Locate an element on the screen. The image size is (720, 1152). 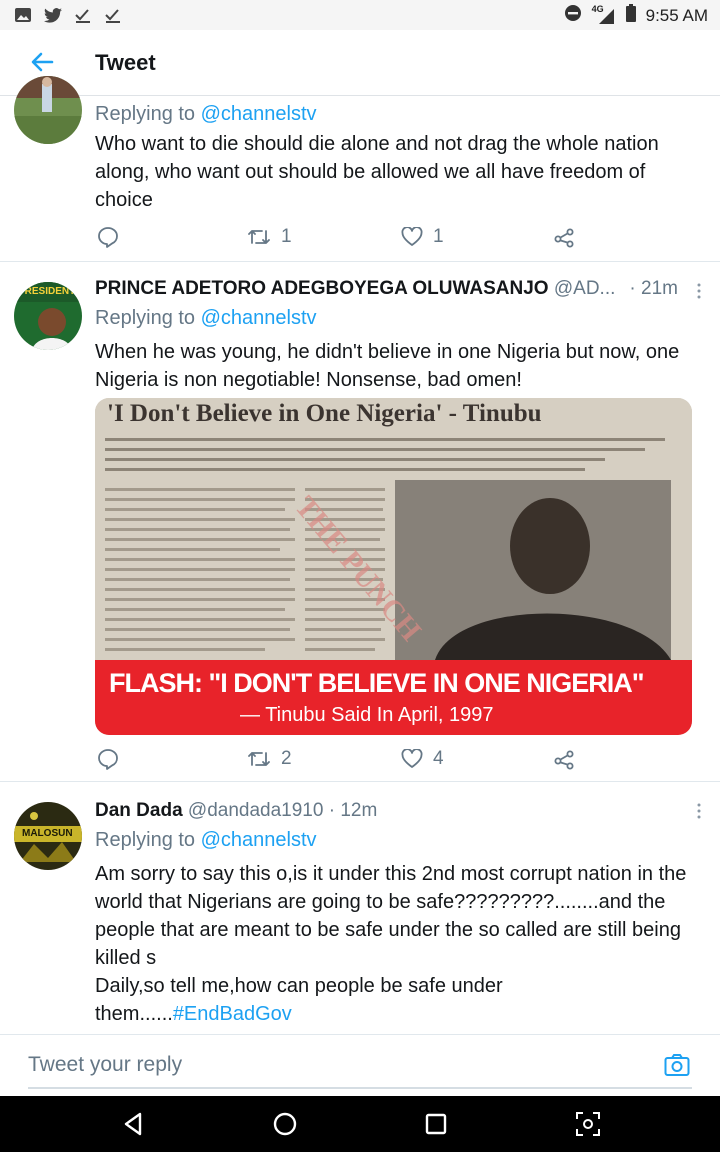
avatar: PRESIDENT is located at coordinates (48, 316).